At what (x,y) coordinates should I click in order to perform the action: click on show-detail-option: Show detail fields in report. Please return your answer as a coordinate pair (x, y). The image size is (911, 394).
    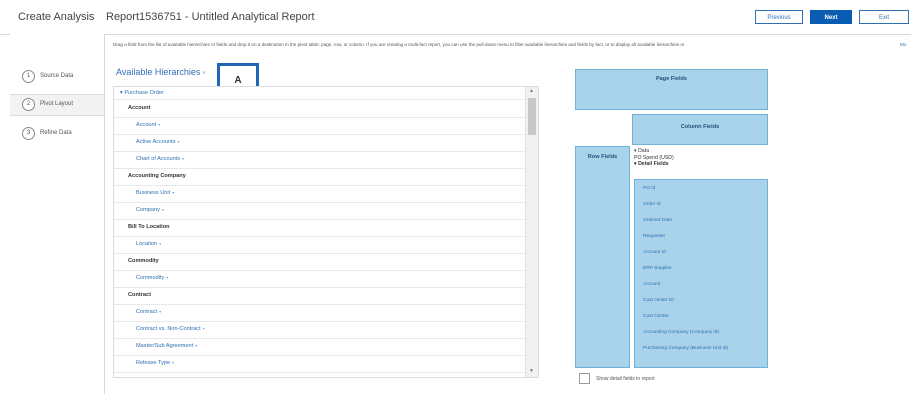
    Looking at the image, I should click on (617, 378).